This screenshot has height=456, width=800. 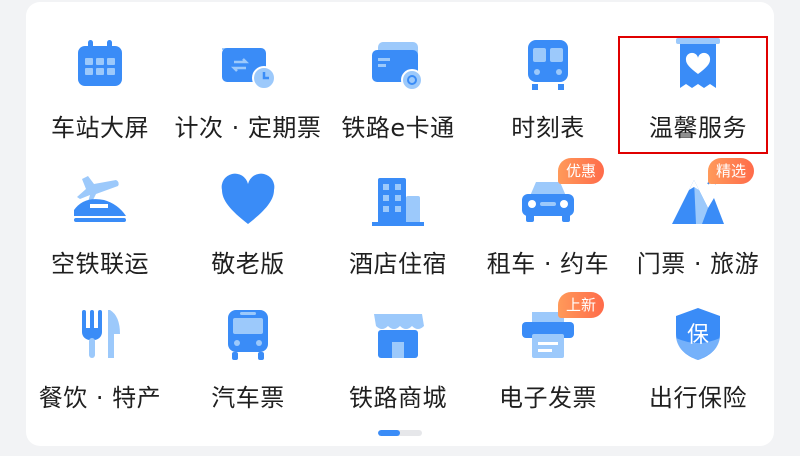 I want to click on service-calendar: 车站大屏, so click(x=100, y=72).